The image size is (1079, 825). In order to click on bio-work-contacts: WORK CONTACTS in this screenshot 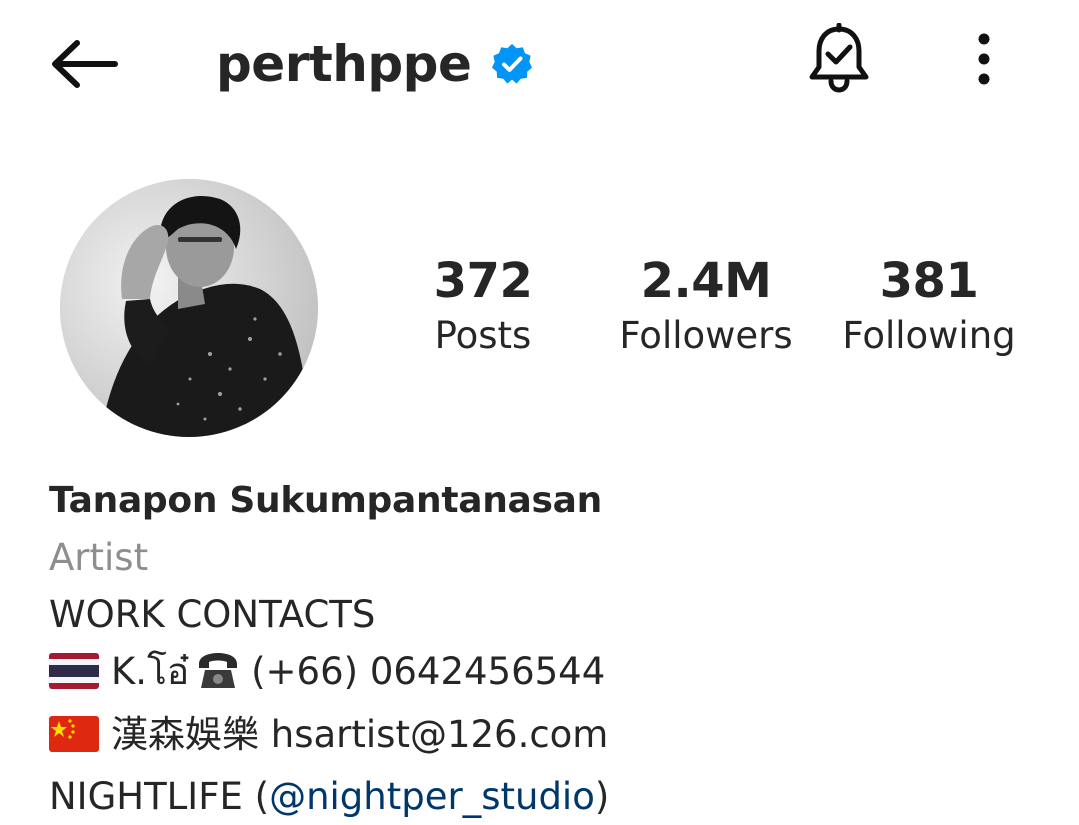, I will do `click(212, 614)`.